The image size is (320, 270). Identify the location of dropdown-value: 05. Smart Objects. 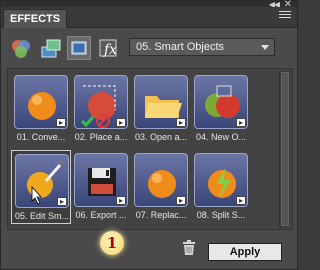
(180, 47).